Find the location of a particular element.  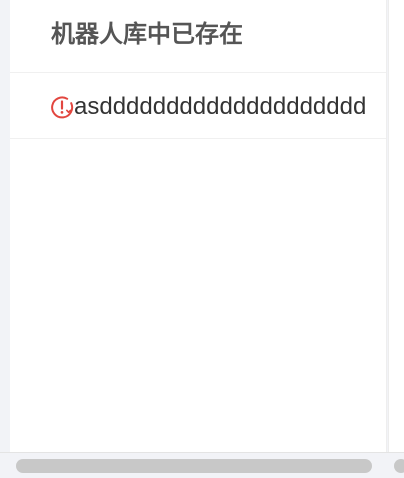

alert-circle-icon is located at coordinates (62, 107).